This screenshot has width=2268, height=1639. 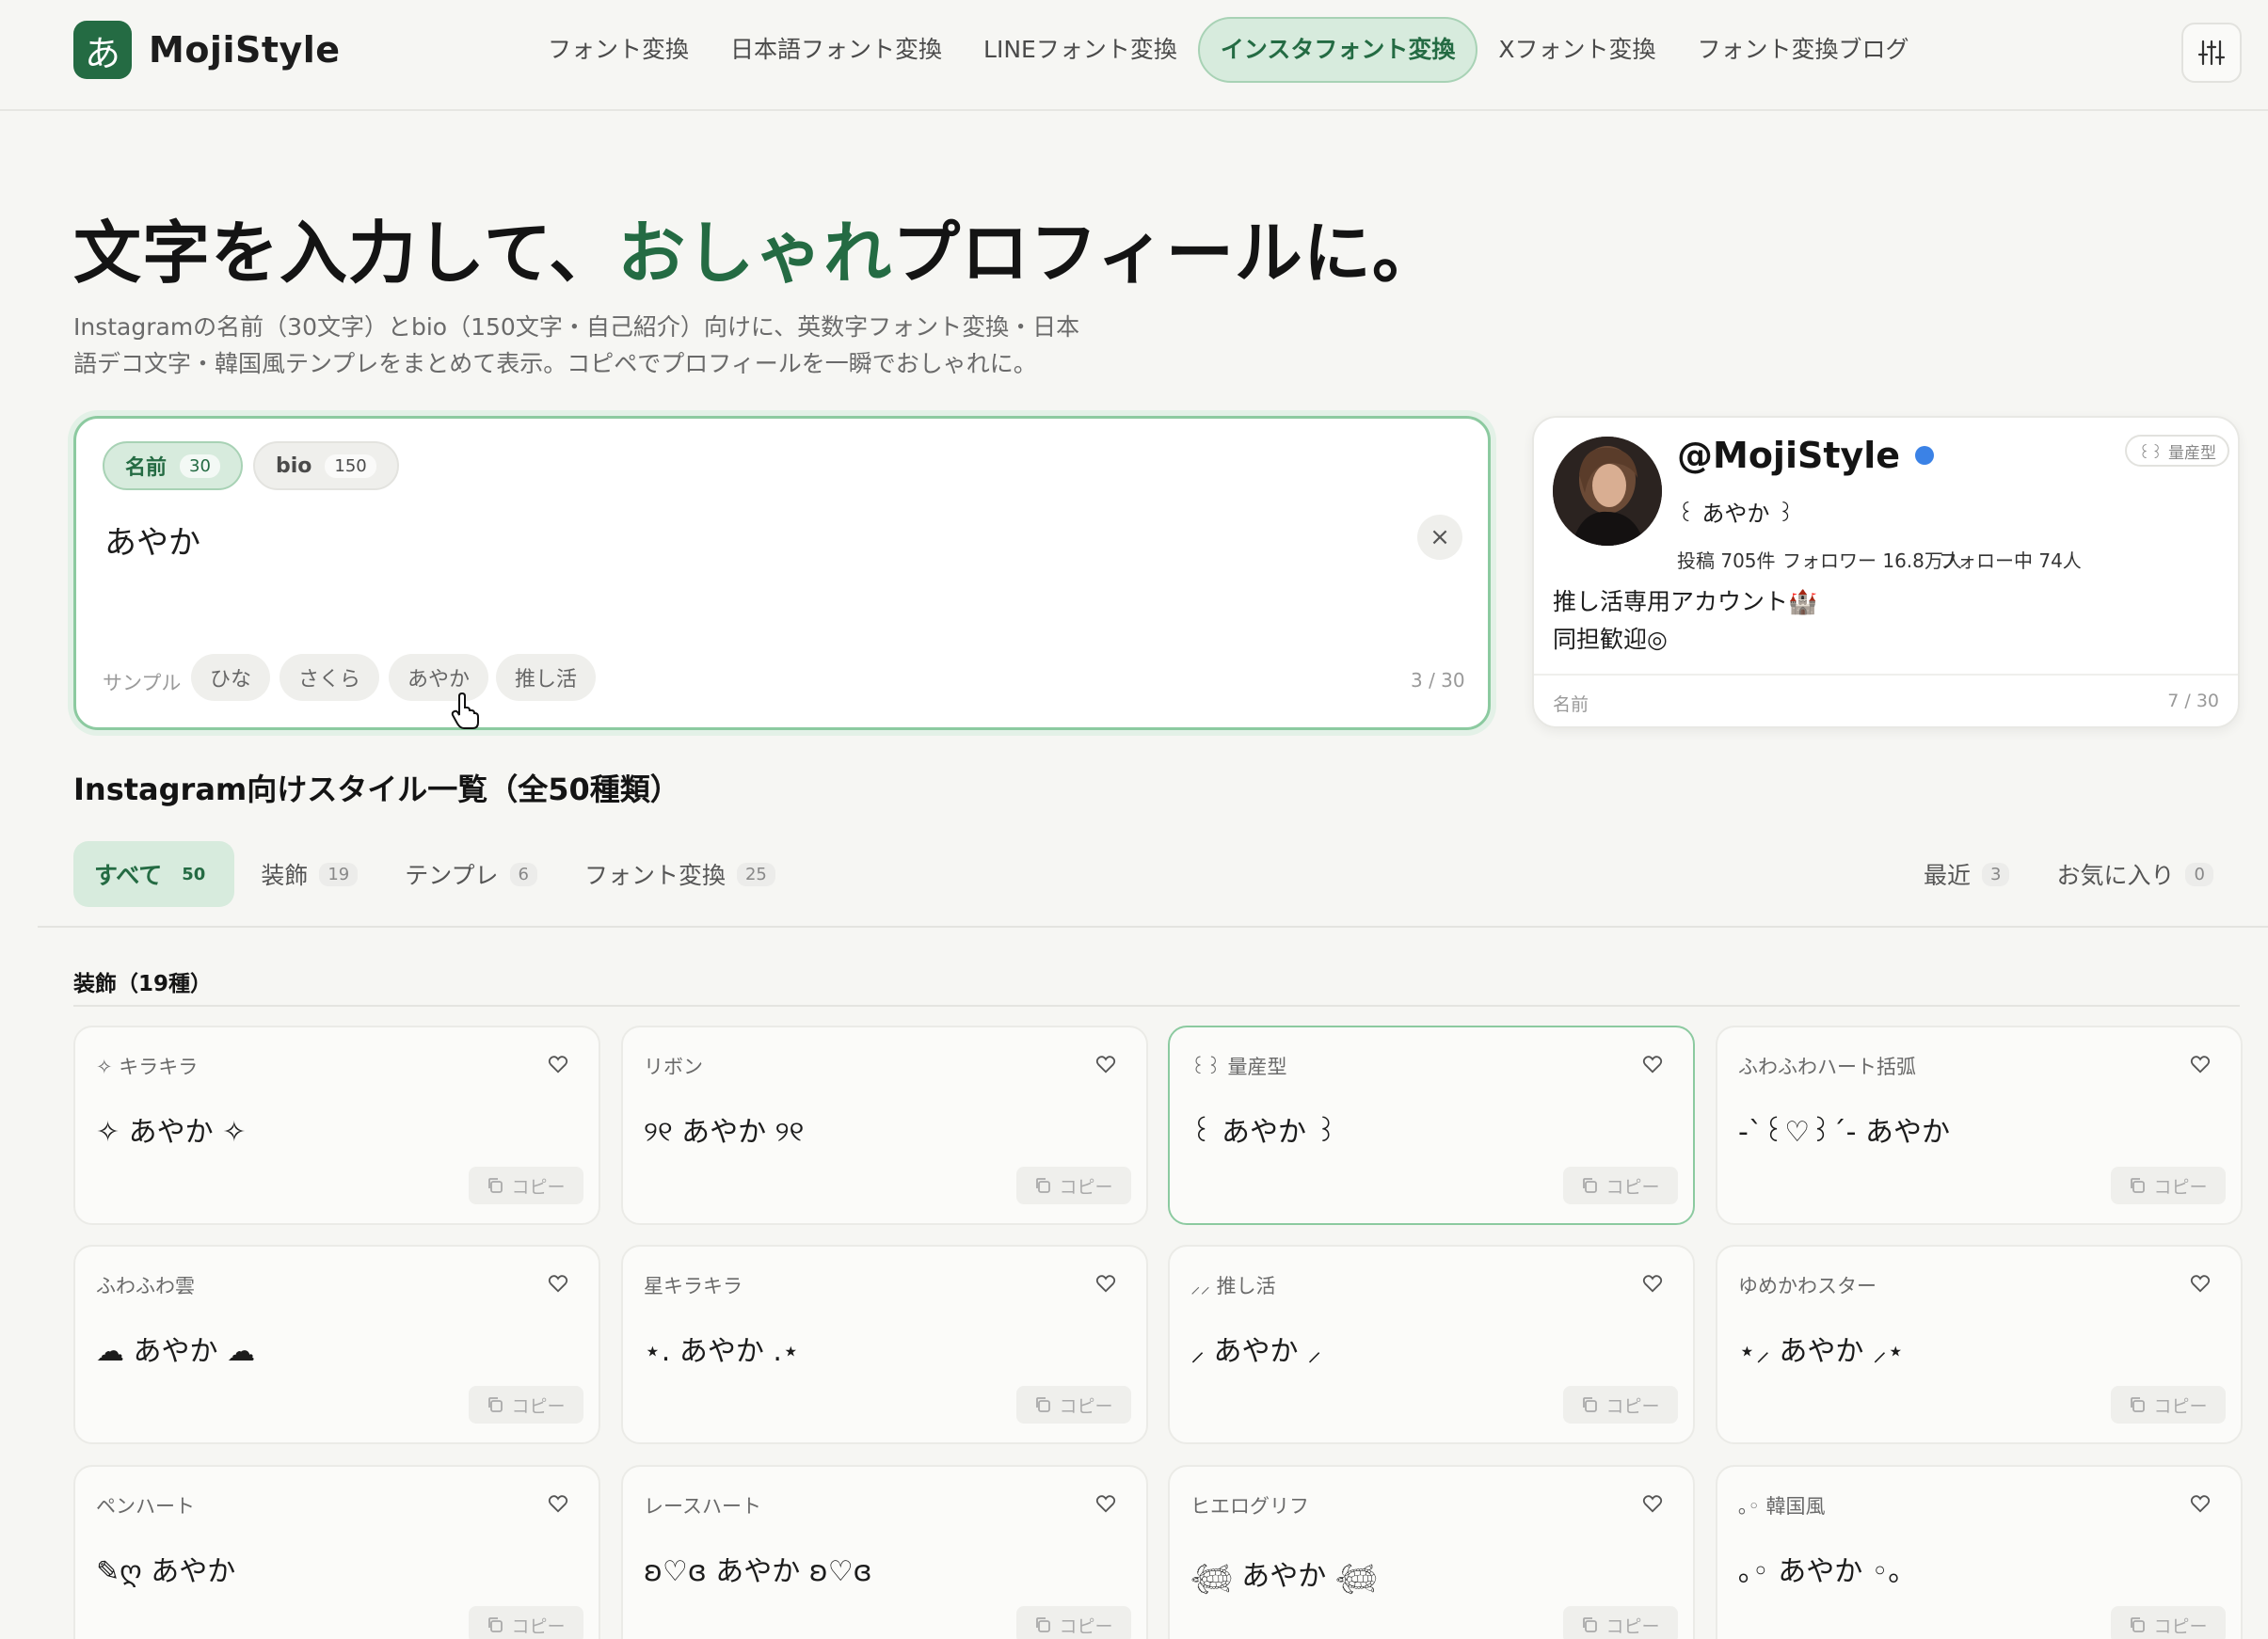 What do you see at coordinates (330, 677) in the screenshot?
I see `sample-chip: さくら` at bounding box center [330, 677].